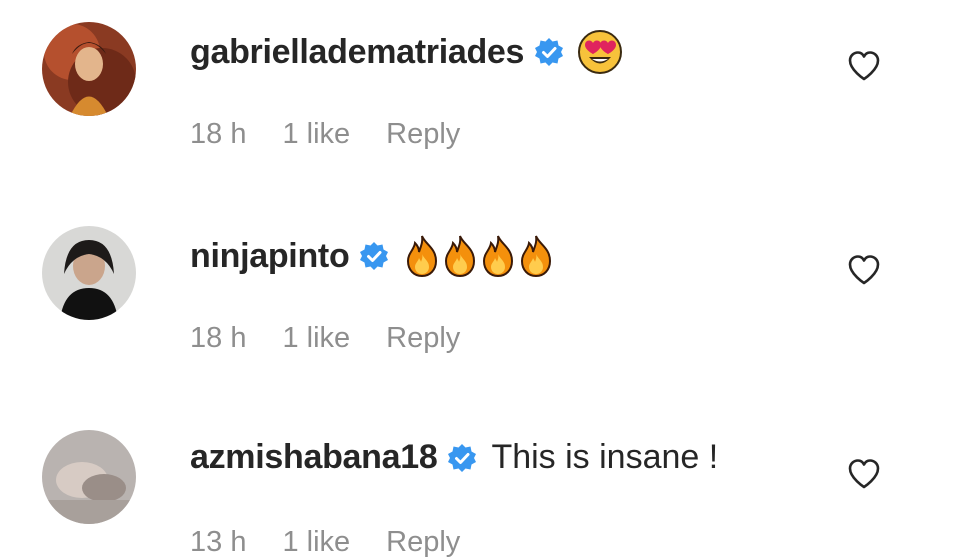  I want to click on comment-header: azmishabana18 This is insane !, so click(454, 457).